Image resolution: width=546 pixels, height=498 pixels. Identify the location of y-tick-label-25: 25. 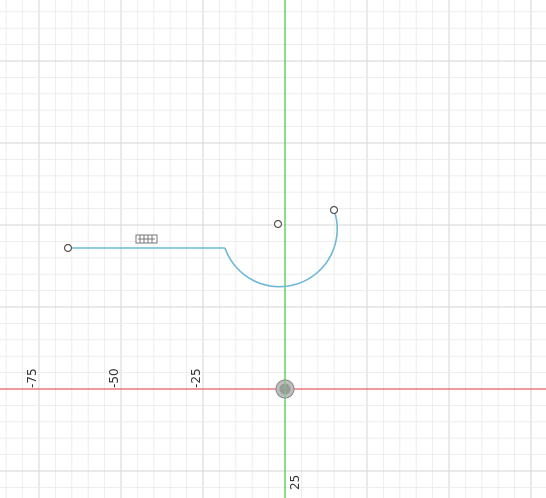
(295, 482).